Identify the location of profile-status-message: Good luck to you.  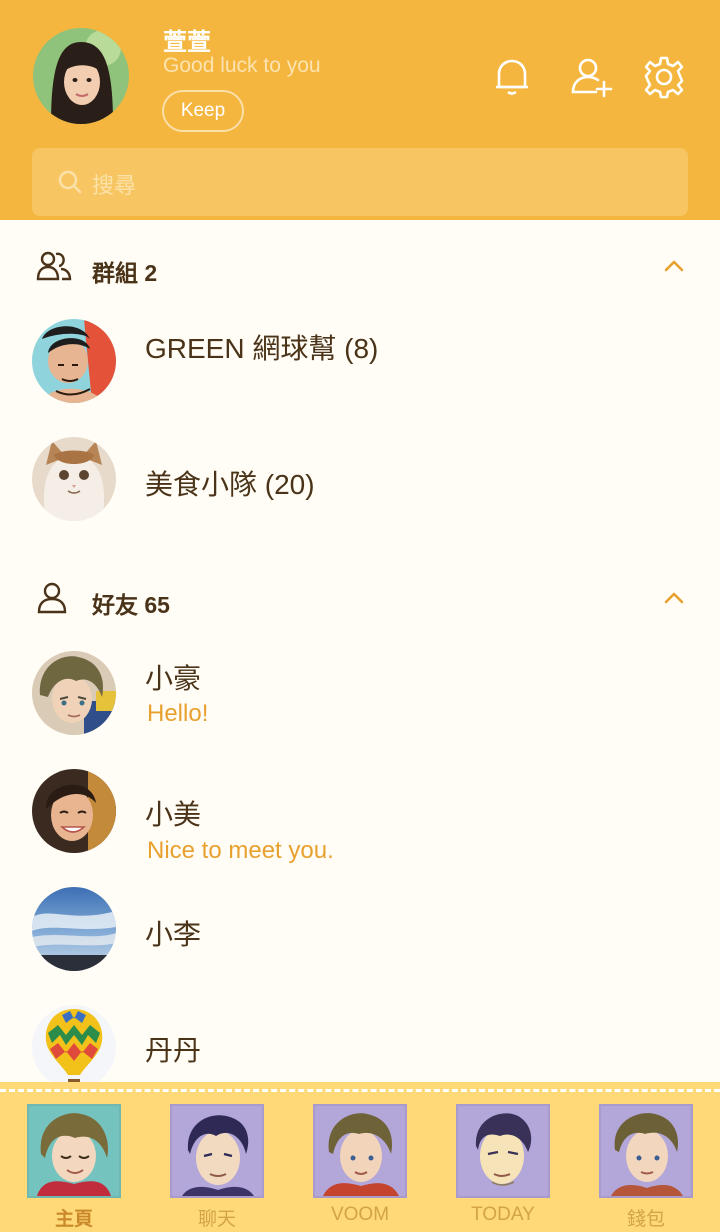
(242, 65).